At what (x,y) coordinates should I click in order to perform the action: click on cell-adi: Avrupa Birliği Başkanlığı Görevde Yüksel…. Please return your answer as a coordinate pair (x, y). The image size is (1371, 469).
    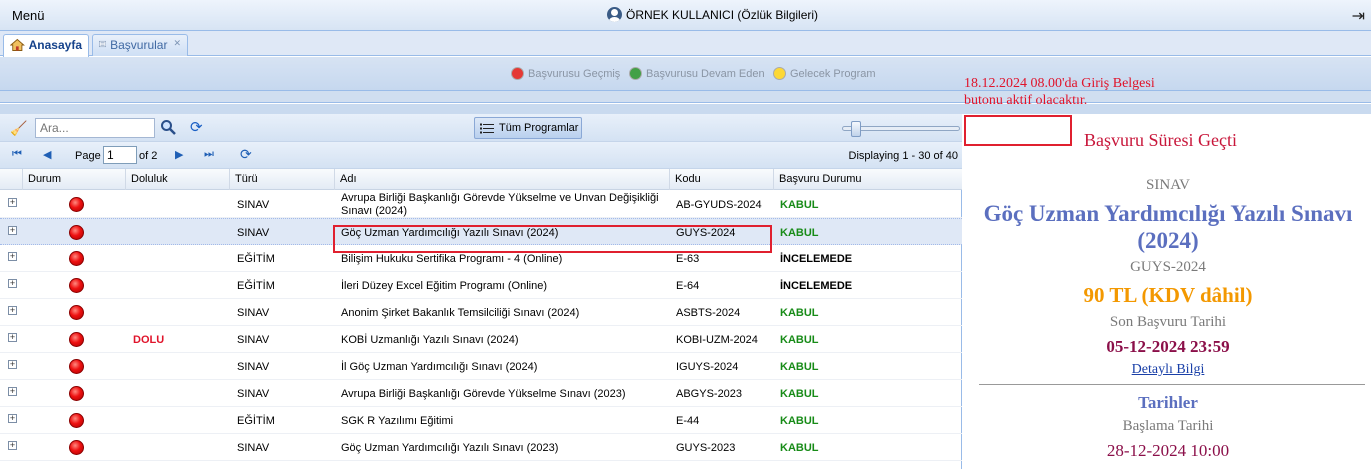
    Looking at the image, I should click on (483, 393).